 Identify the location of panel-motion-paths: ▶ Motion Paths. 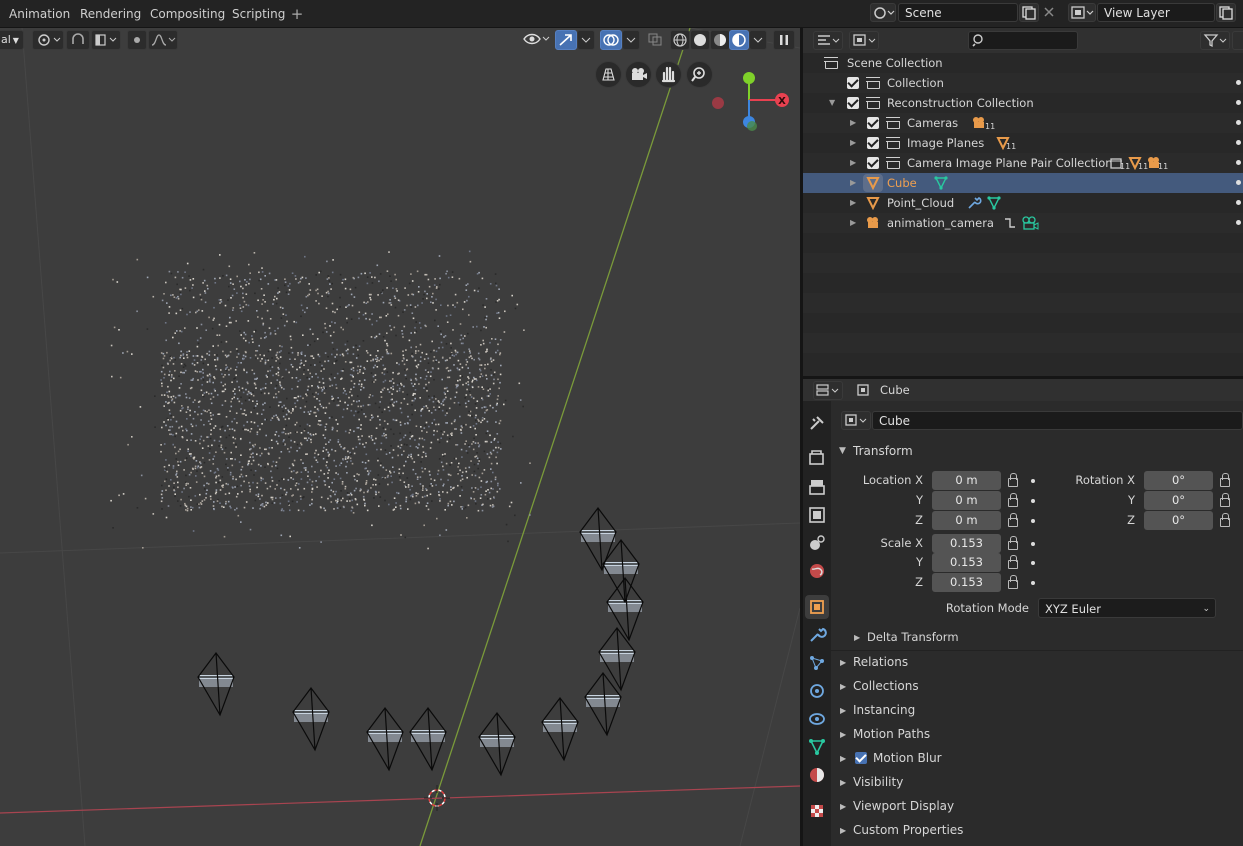
(1037, 734).